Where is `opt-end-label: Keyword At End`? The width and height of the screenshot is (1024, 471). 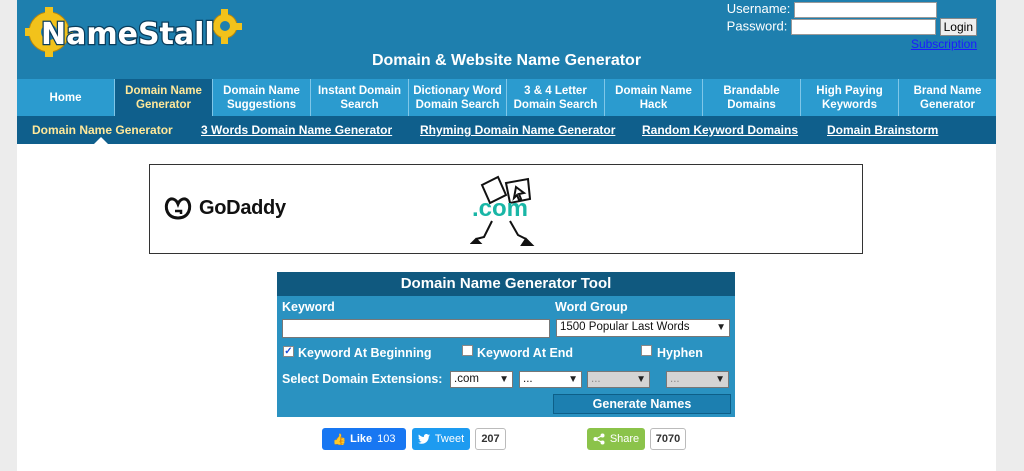
opt-end-label: Keyword At End is located at coordinates (525, 353).